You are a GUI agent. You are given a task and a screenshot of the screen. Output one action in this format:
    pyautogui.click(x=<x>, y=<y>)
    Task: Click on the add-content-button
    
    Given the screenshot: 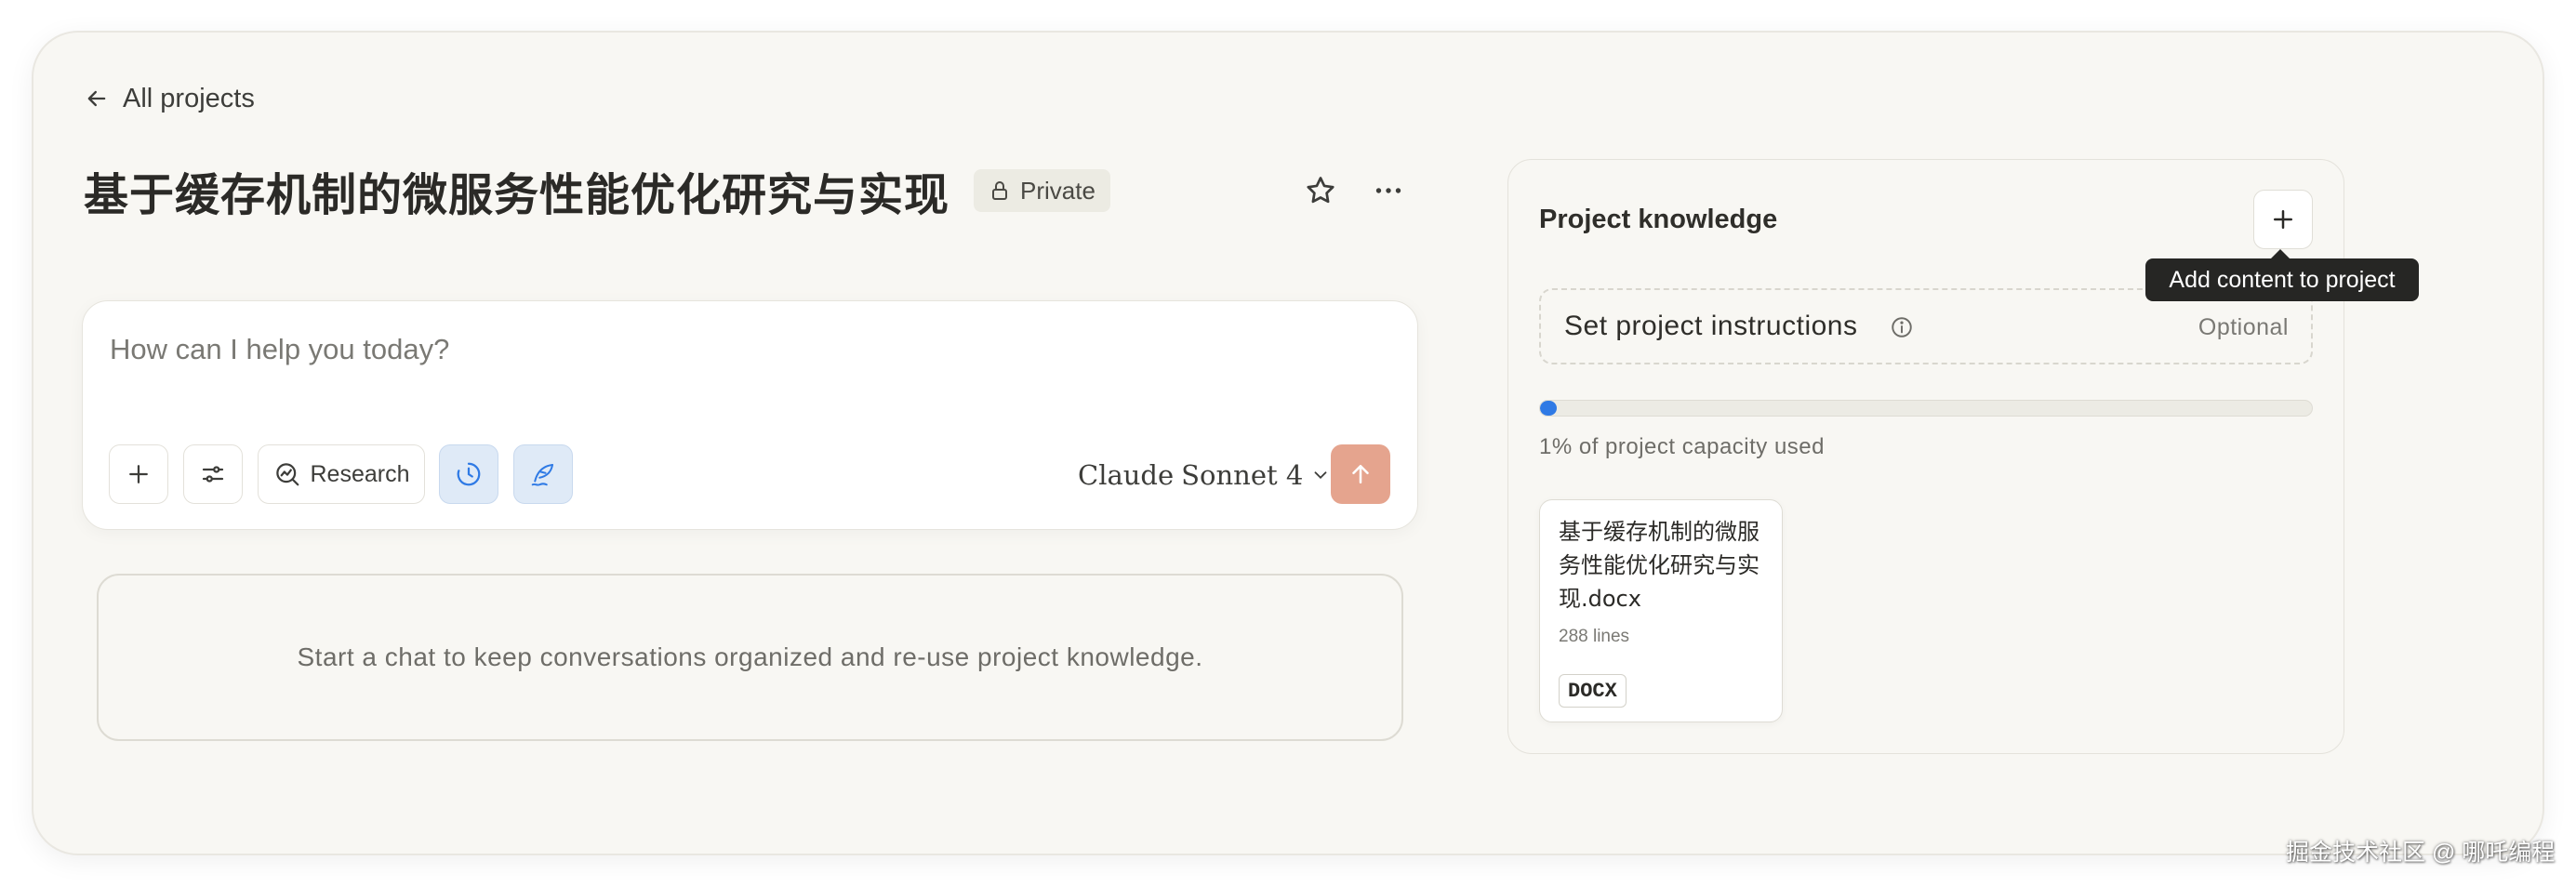 What is the action you would take?
    pyautogui.click(x=2283, y=219)
    